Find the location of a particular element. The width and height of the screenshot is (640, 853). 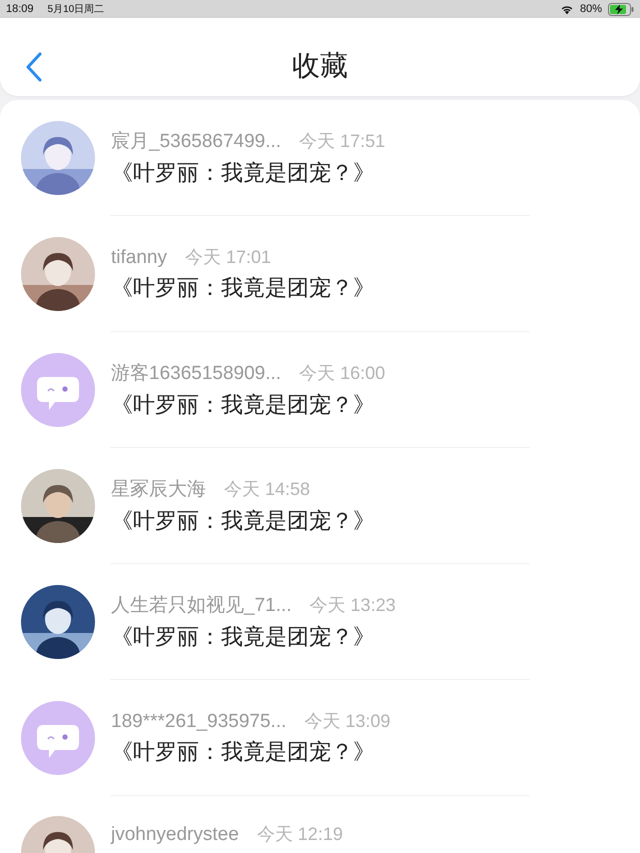

timestamp: 今天 13:23 is located at coordinates (353, 605).